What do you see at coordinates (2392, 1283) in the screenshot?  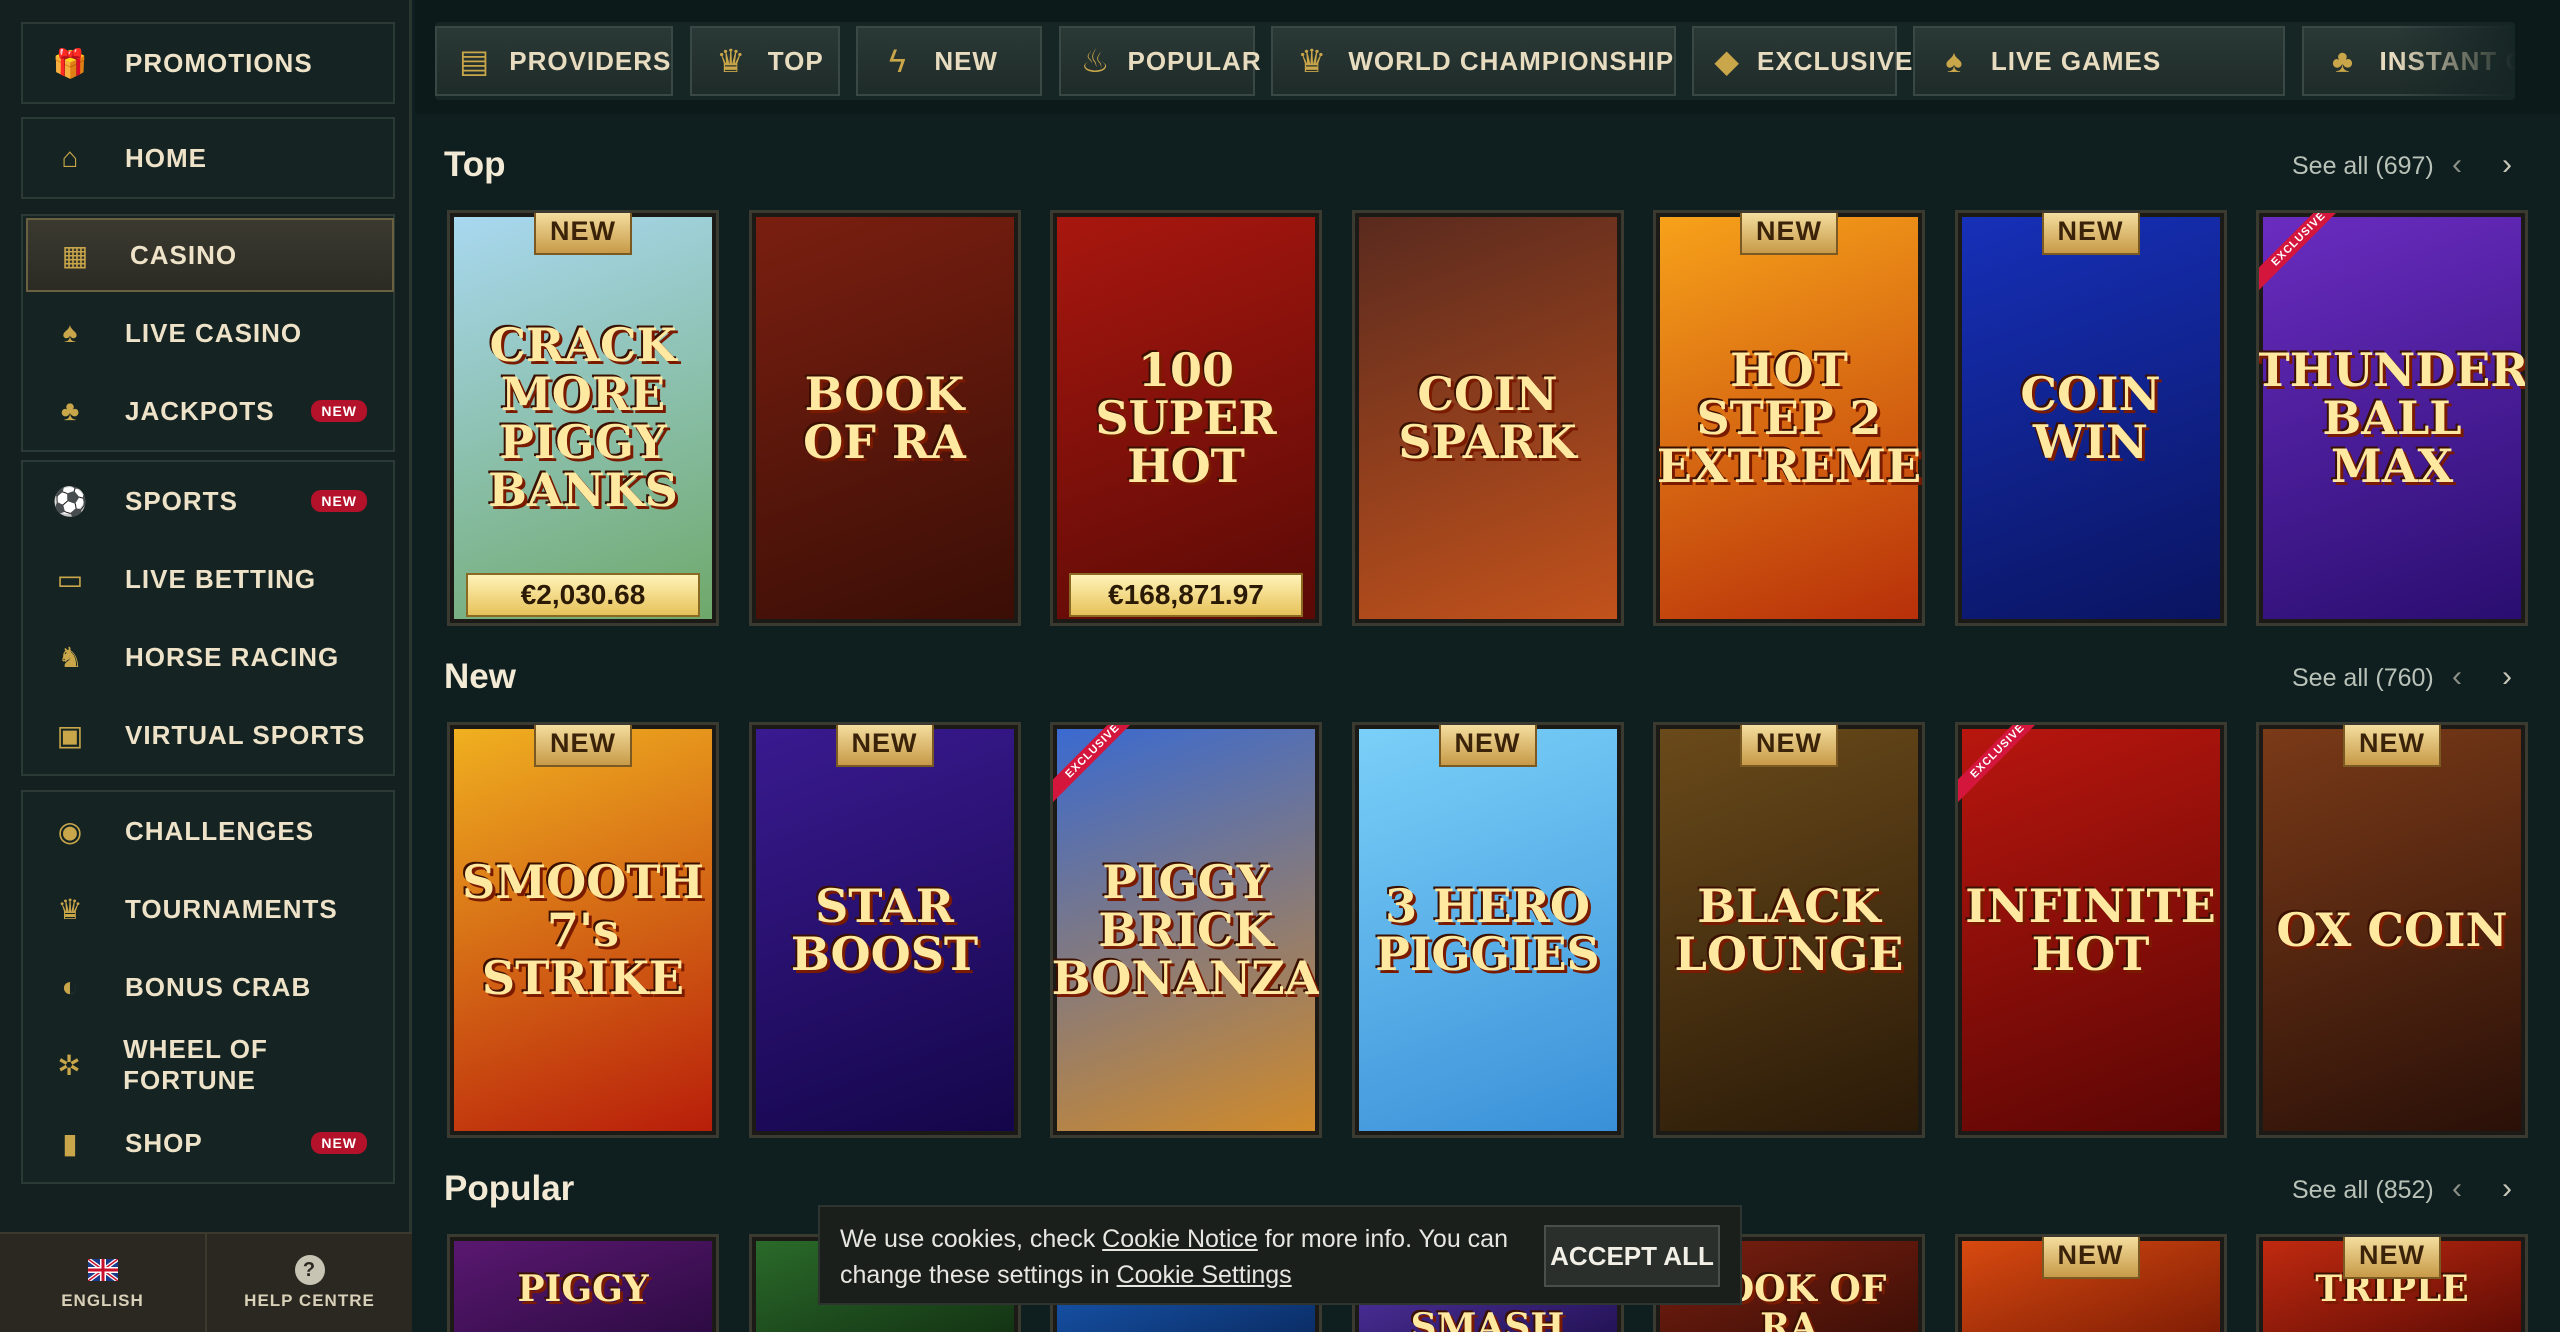 I see `game-card: TRIPLE NEW` at bounding box center [2392, 1283].